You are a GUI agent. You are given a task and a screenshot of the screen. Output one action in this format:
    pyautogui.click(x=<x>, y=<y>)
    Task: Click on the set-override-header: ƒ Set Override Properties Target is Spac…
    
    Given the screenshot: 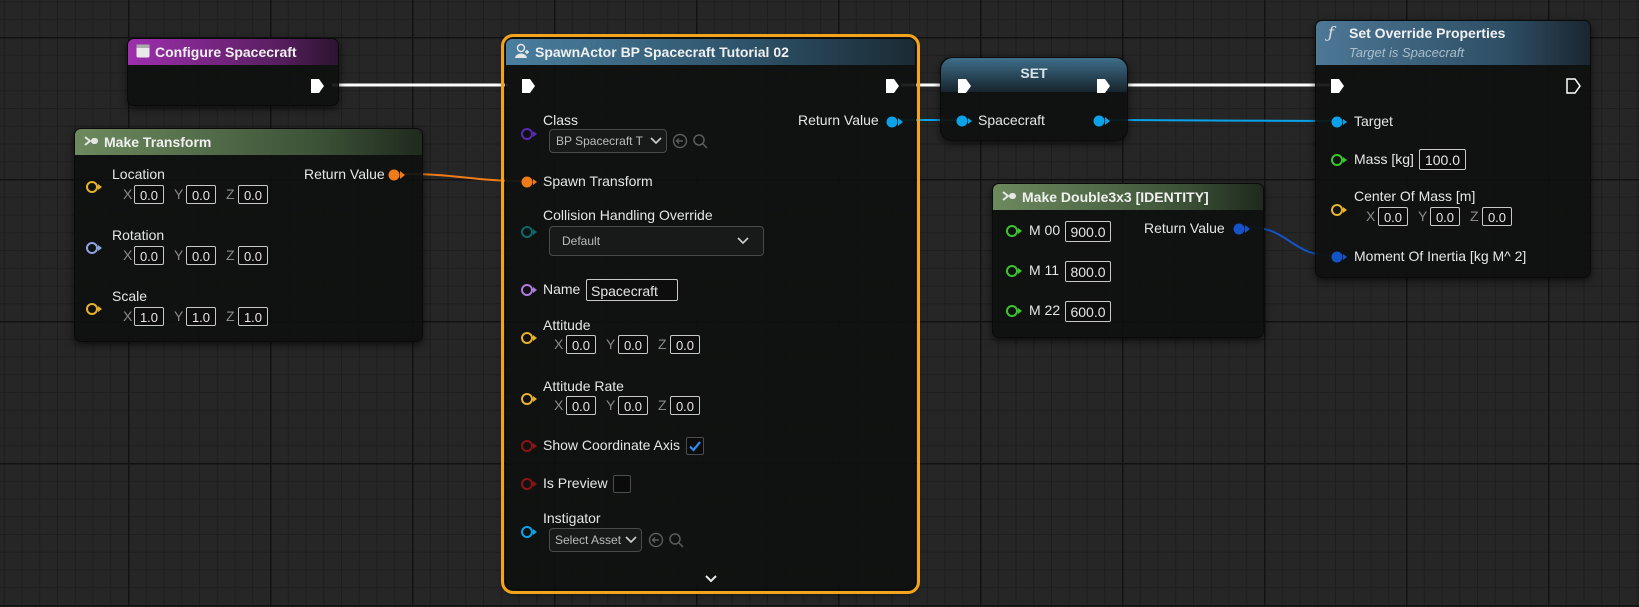 What is the action you would take?
    pyautogui.click(x=1453, y=43)
    